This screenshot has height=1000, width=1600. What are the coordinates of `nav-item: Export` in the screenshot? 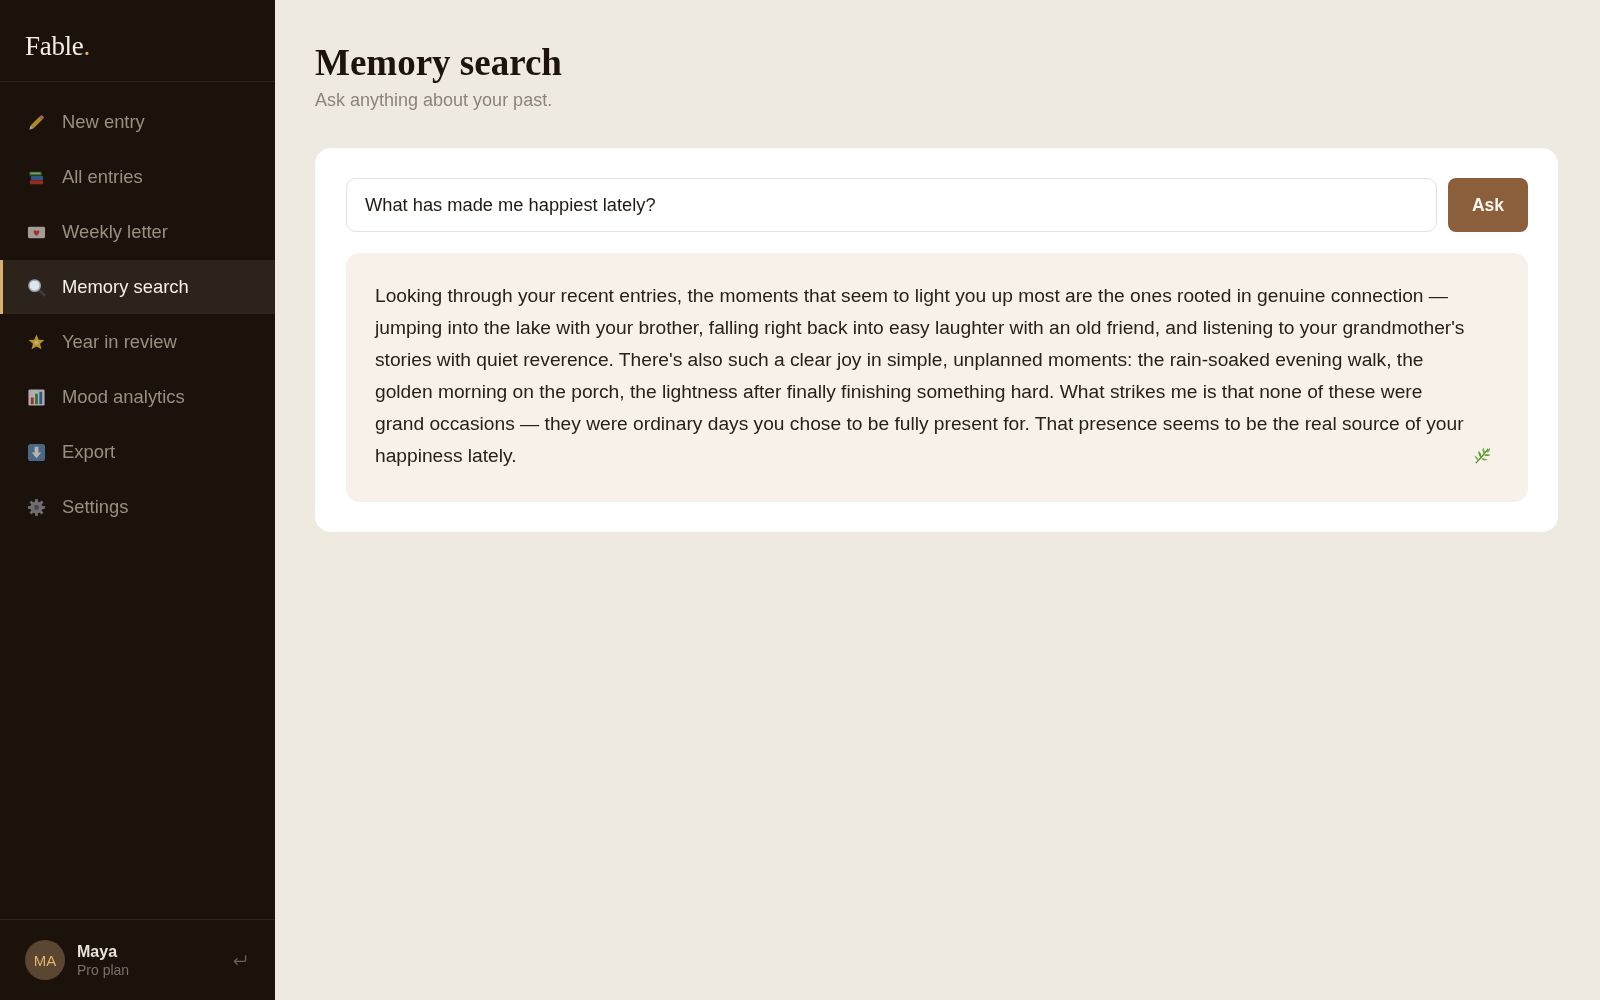 It's located at (137, 452).